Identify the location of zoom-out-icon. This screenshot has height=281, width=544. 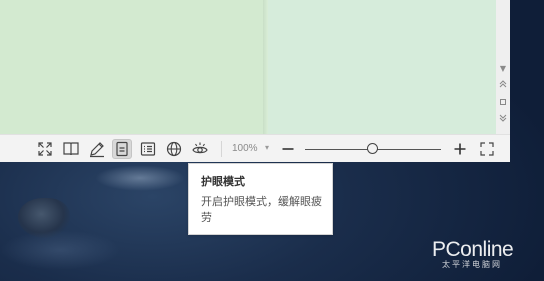
(288, 149).